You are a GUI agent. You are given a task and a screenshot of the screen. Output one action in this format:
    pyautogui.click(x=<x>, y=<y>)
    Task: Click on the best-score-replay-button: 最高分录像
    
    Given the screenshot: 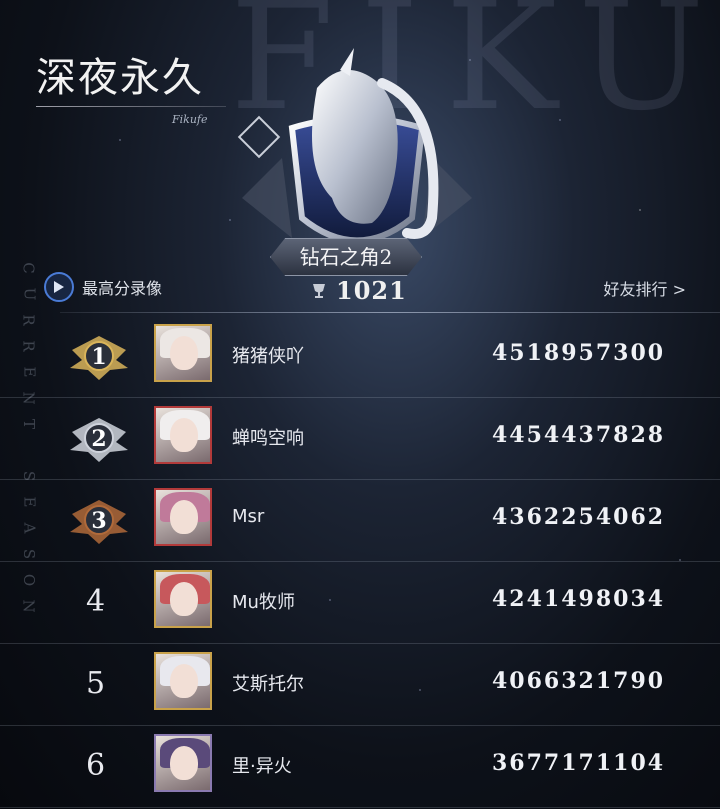 What is the action you would take?
    pyautogui.click(x=103, y=287)
    